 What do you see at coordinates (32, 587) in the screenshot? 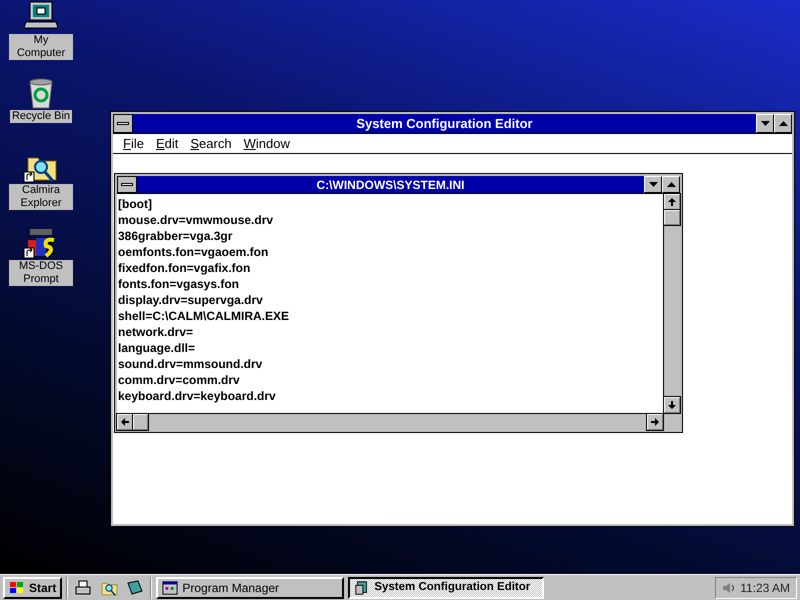
I see `start-button: Start` at bounding box center [32, 587].